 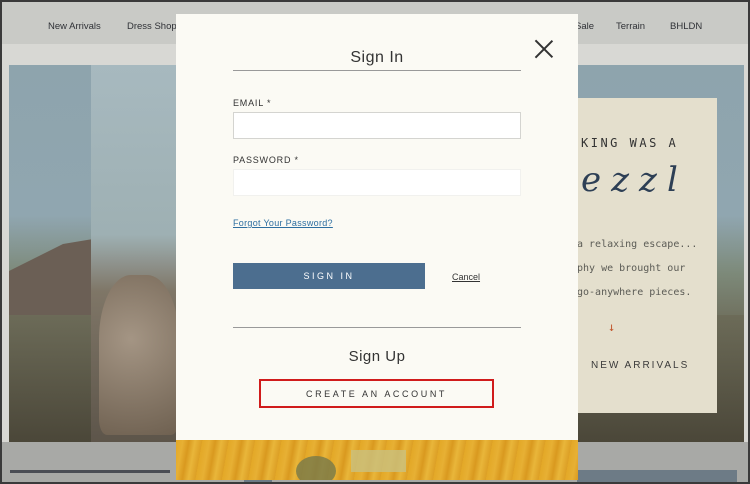 I want to click on bottom-divider, so click(x=90, y=471).